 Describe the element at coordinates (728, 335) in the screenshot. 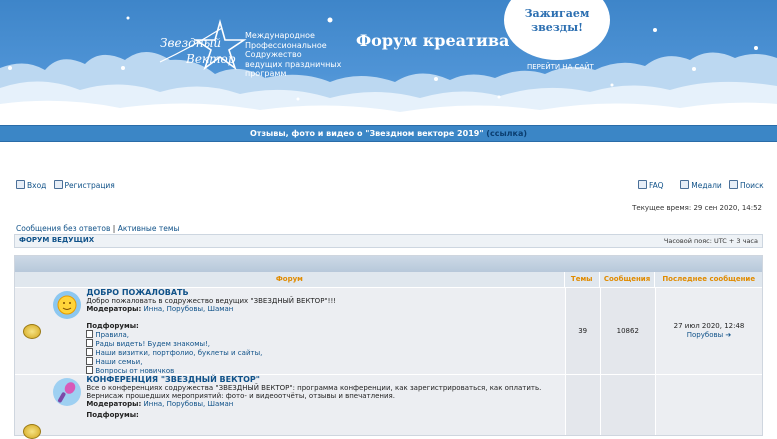

I see `goto-last-post-icon: ➔` at that location.